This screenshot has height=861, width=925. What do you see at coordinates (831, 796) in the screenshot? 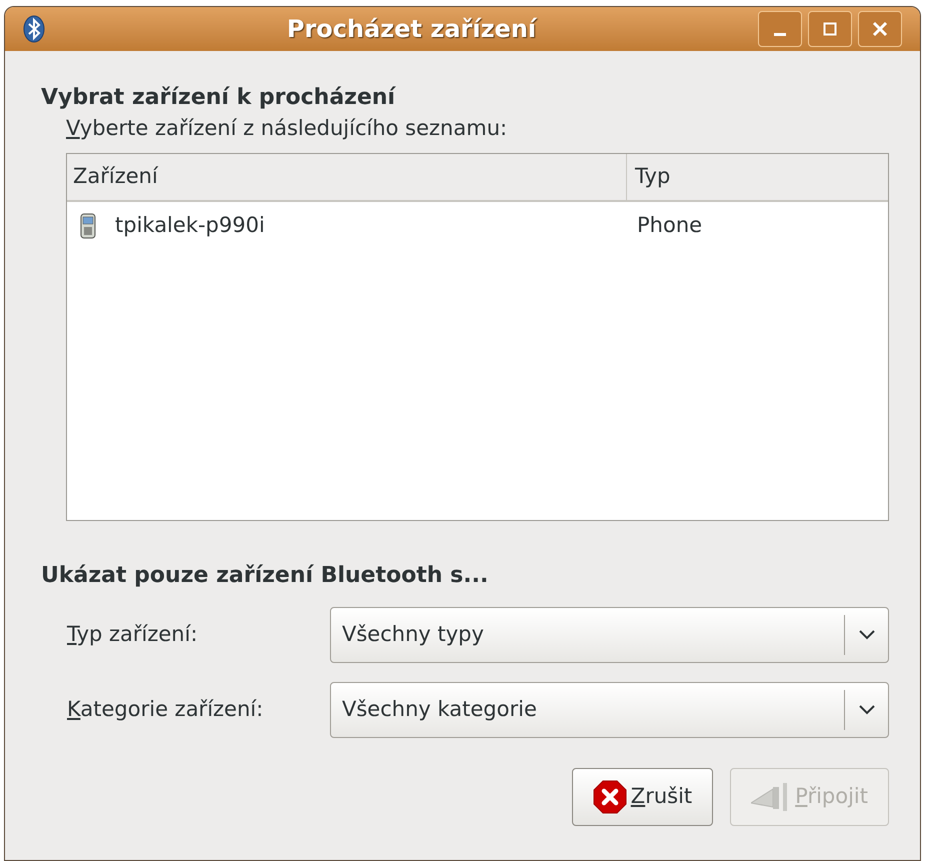
I see `button-label: Připojit` at bounding box center [831, 796].